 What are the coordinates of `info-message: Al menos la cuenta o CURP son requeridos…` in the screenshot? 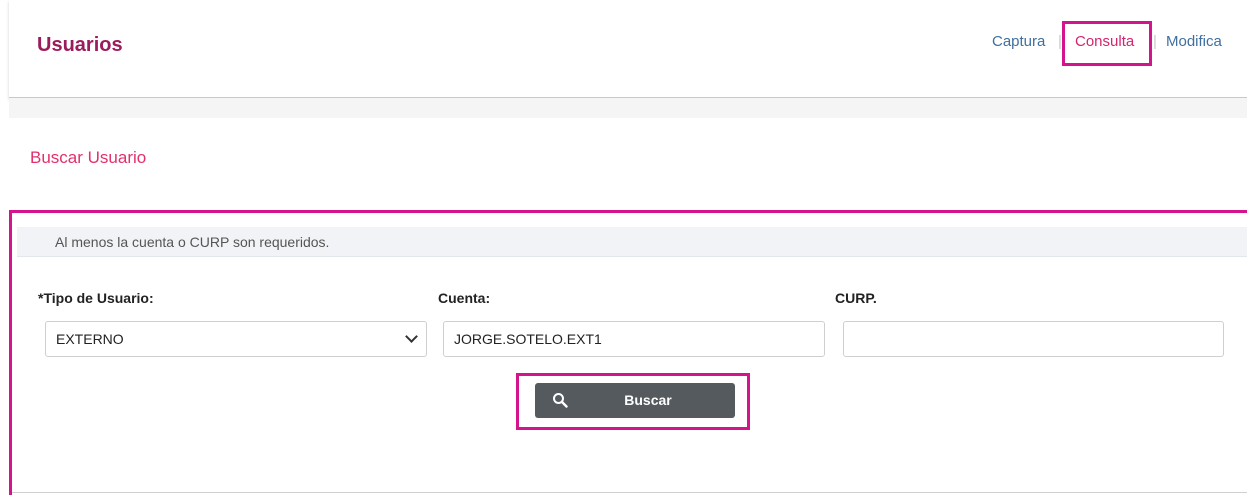 It's located at (632, 242).